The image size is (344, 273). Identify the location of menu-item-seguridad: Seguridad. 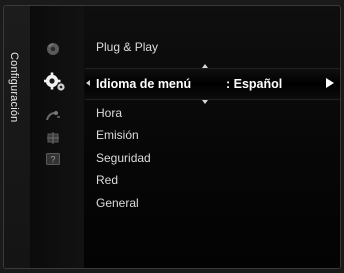
(123, 158).